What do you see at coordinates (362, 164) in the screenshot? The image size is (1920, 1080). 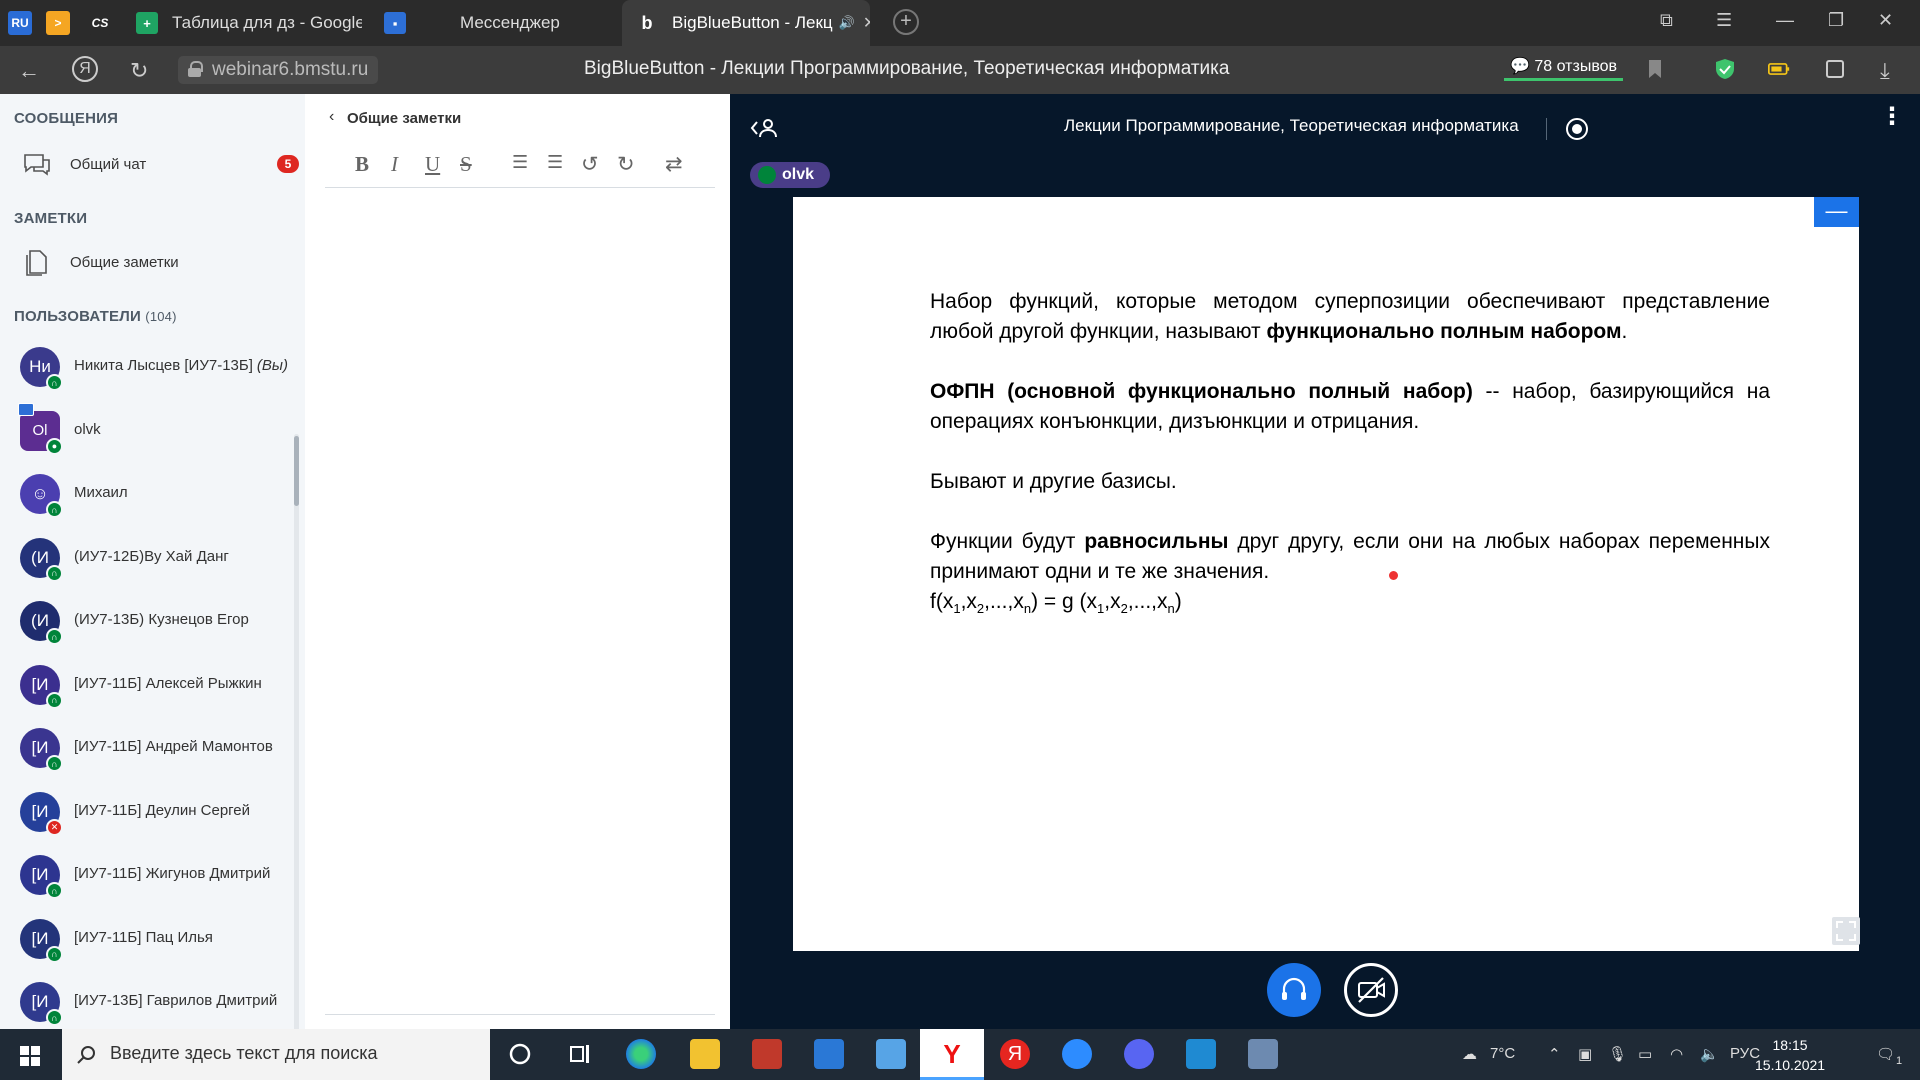 I see `bold-icon: B` at bounding box center [362, 164].